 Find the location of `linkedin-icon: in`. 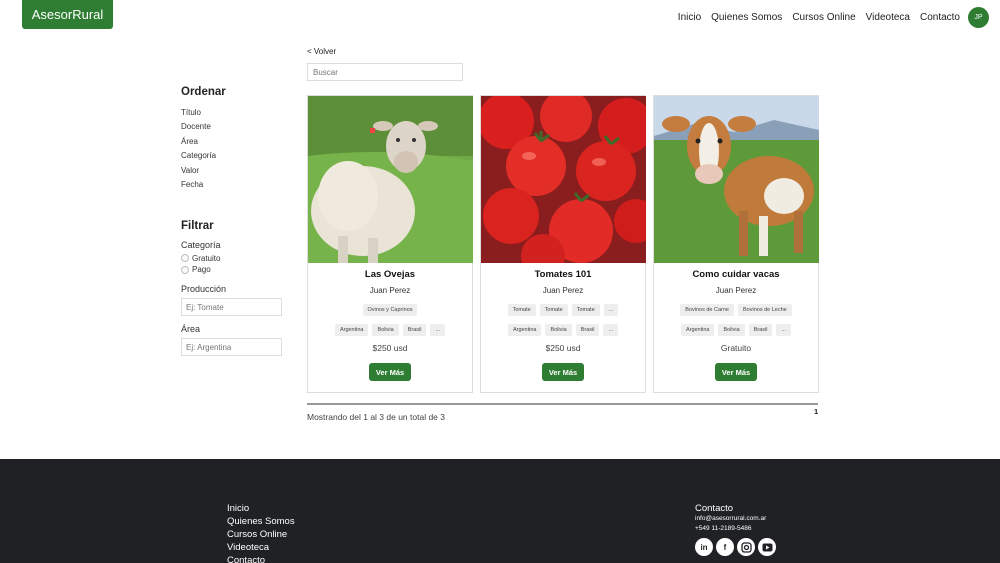

linkedin-icon: in is located at coordinates (704, 547).